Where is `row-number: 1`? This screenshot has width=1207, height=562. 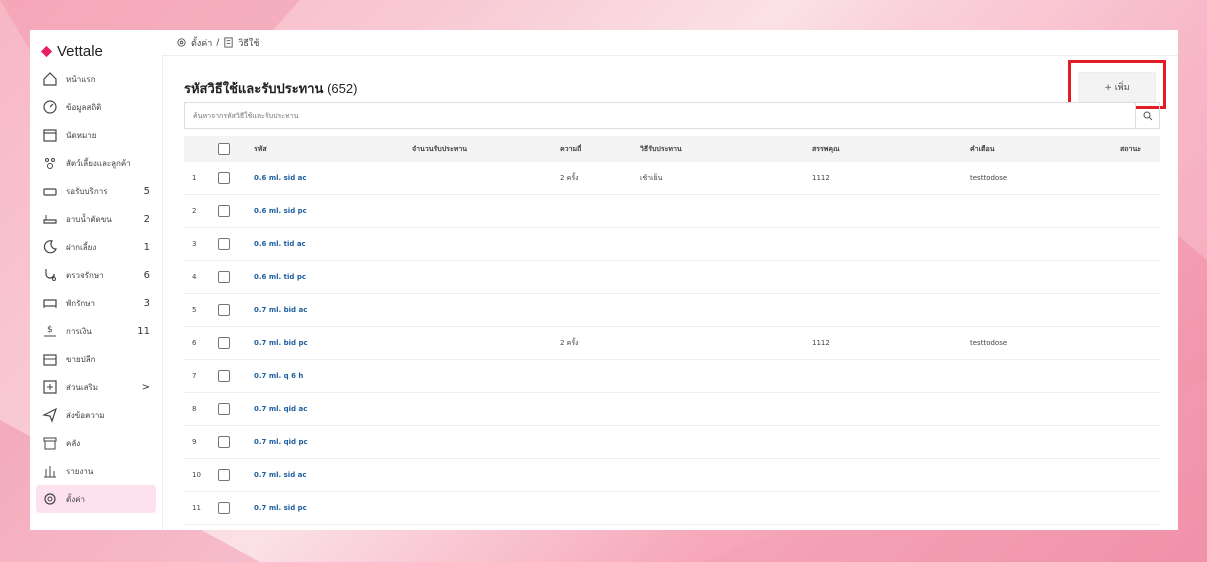
row-number: 1 is located at coordinates (194, 178).